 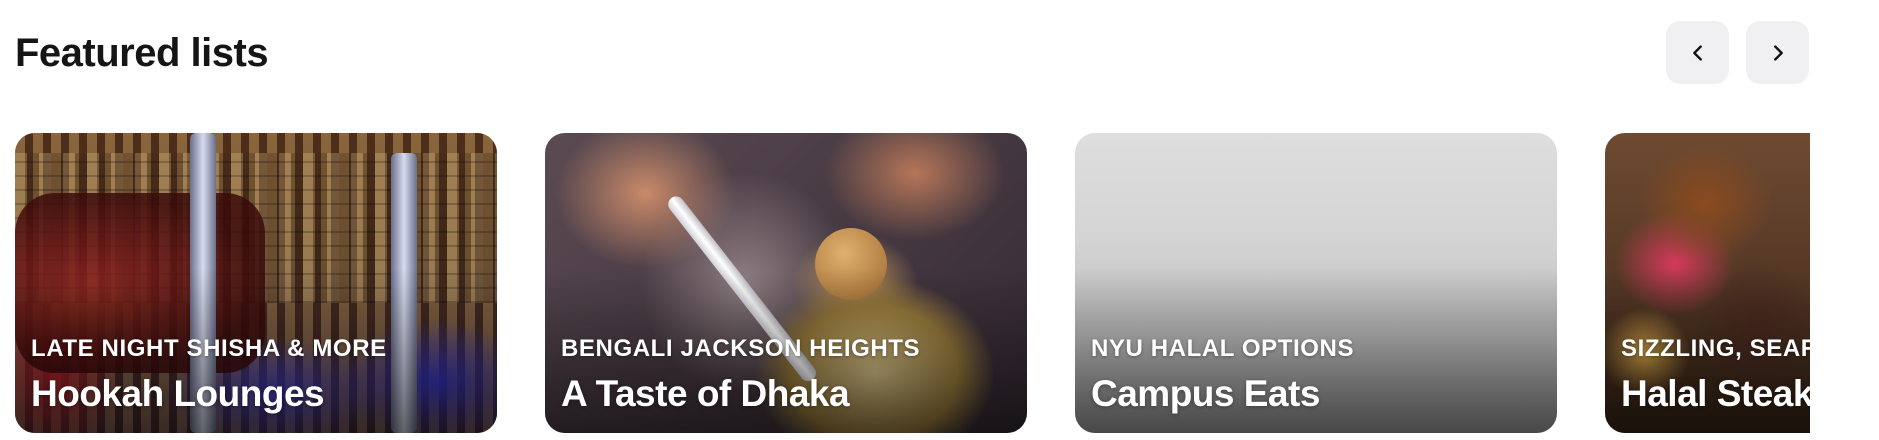 What do you see at coordinates (178, 393) in the screenshot?
I see `card-title: Hookah Lounges` at bounding box center [178, 393].